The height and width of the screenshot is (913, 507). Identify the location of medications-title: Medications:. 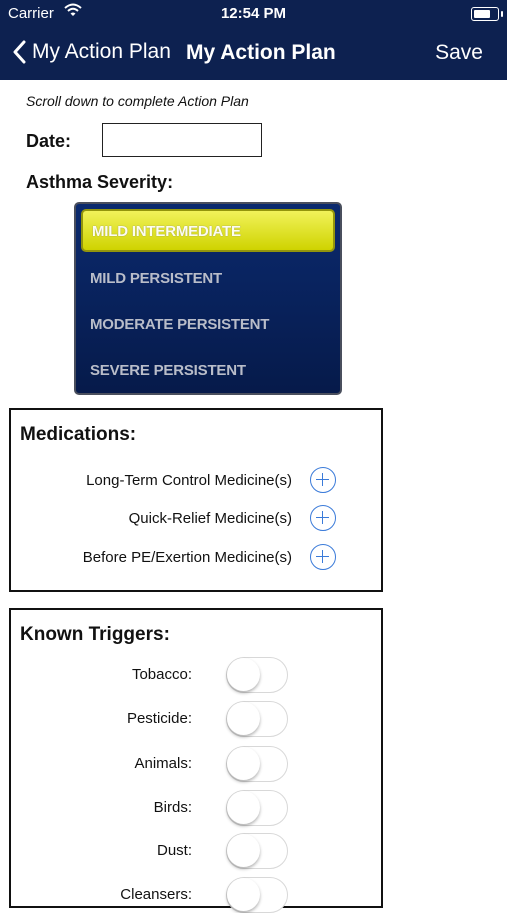
(78, 434).